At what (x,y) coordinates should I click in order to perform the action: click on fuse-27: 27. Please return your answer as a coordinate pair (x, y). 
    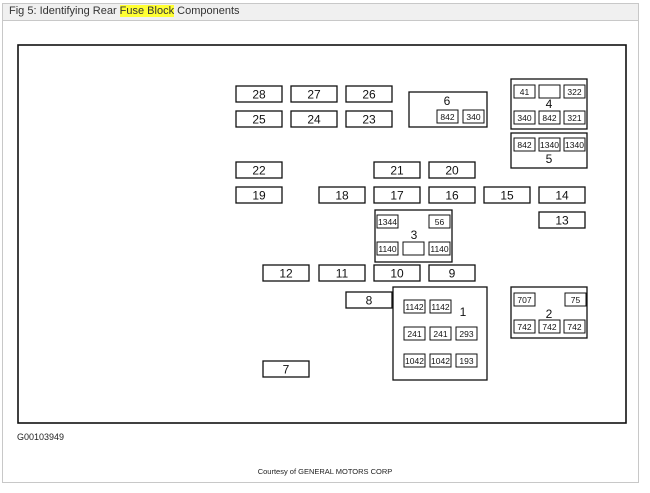
    Looking at the image, I should click on (314, 94).